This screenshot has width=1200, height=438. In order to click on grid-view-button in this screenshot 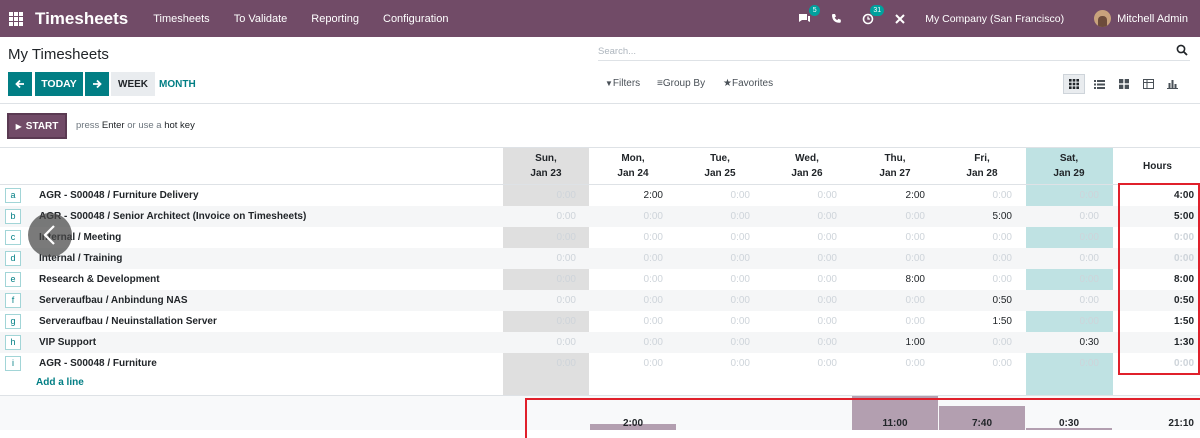, I will do `click(1074, 84)`.